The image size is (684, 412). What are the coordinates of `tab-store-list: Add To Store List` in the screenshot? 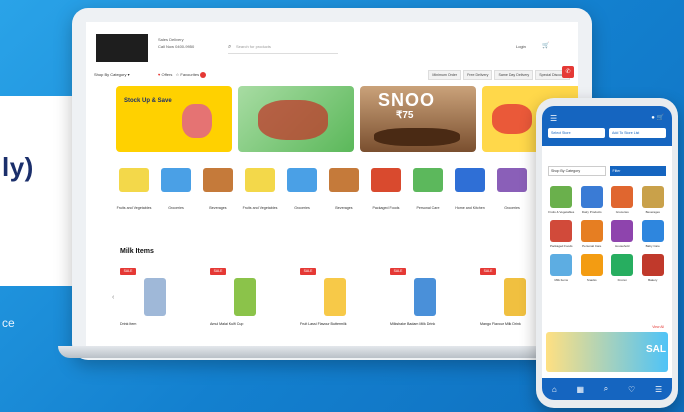 It's located at (637, 133).